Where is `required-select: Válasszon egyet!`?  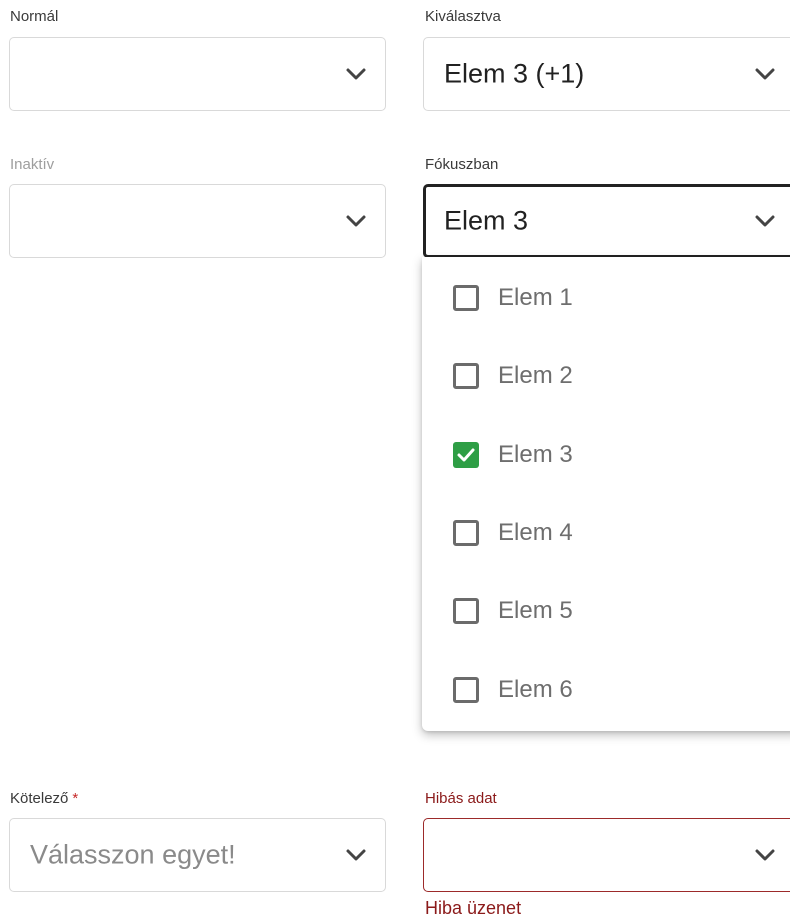 required-select: Válasszon egyet! is located at coordinates (197, 855).